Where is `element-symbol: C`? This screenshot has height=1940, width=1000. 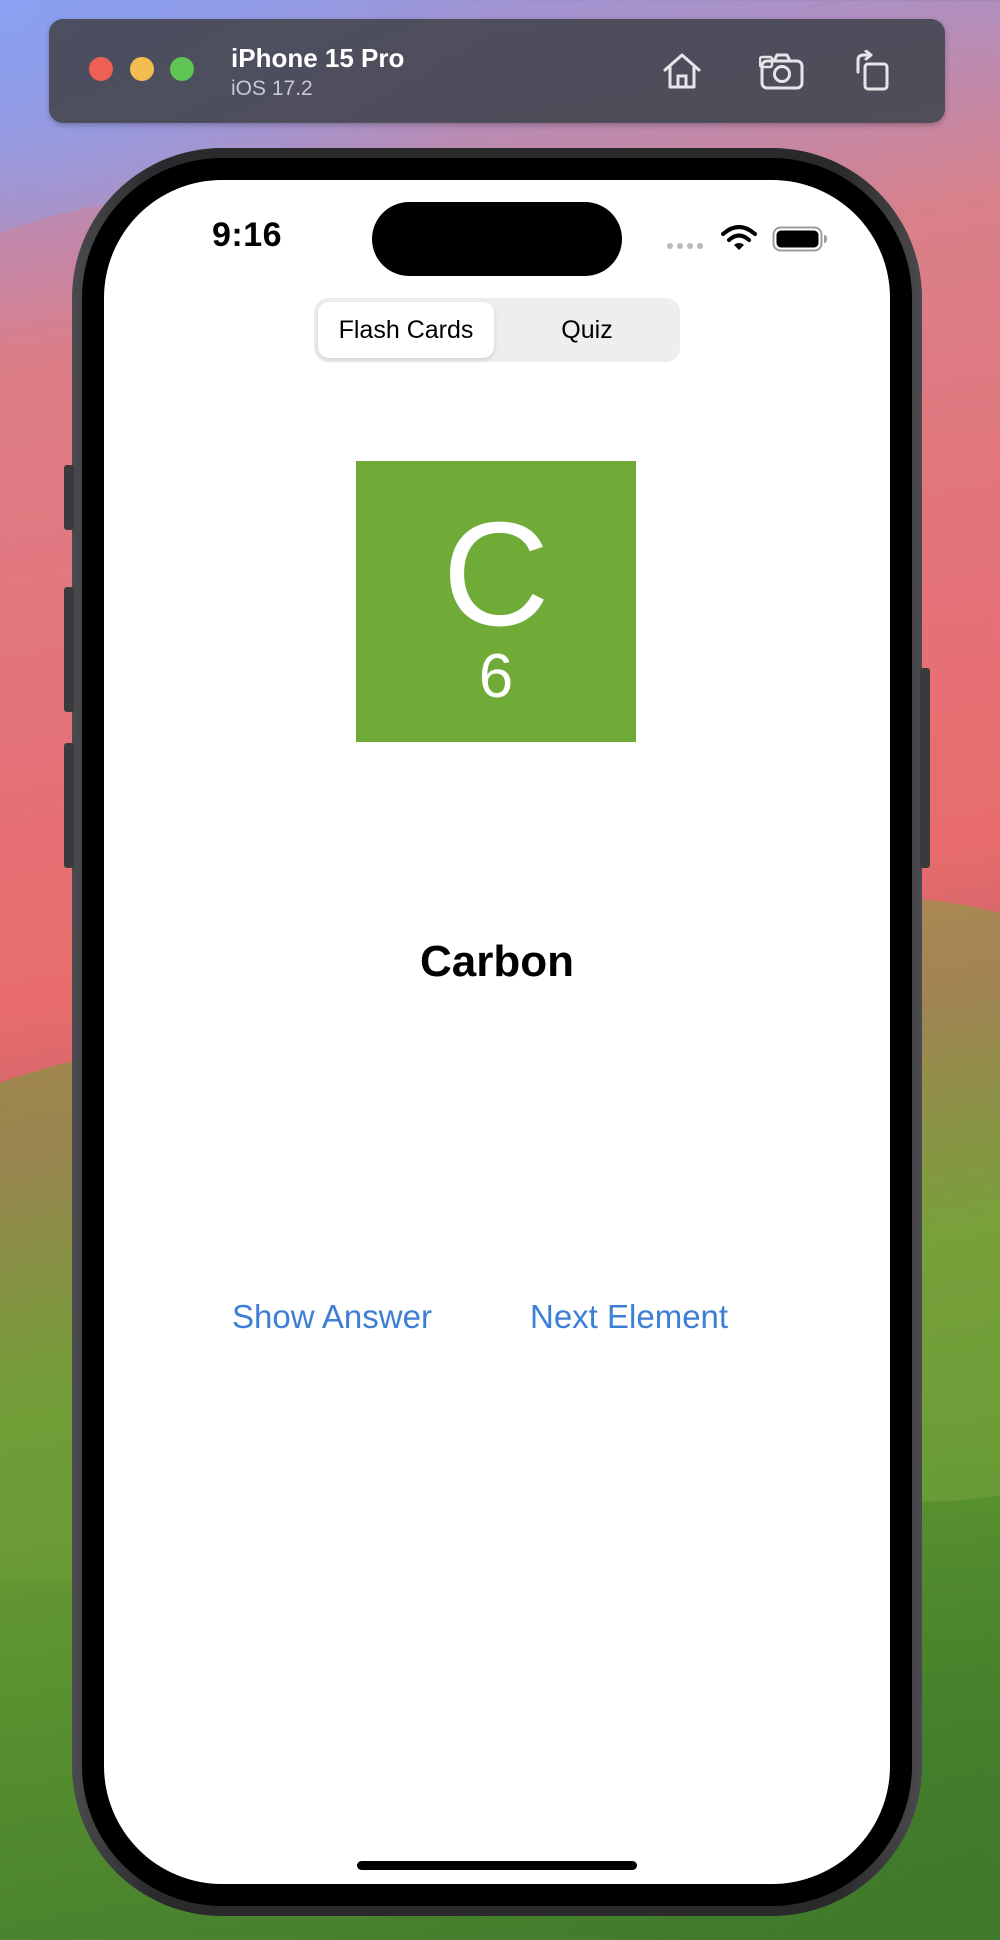 element-symbol: C is located at coordinates (496, 574).